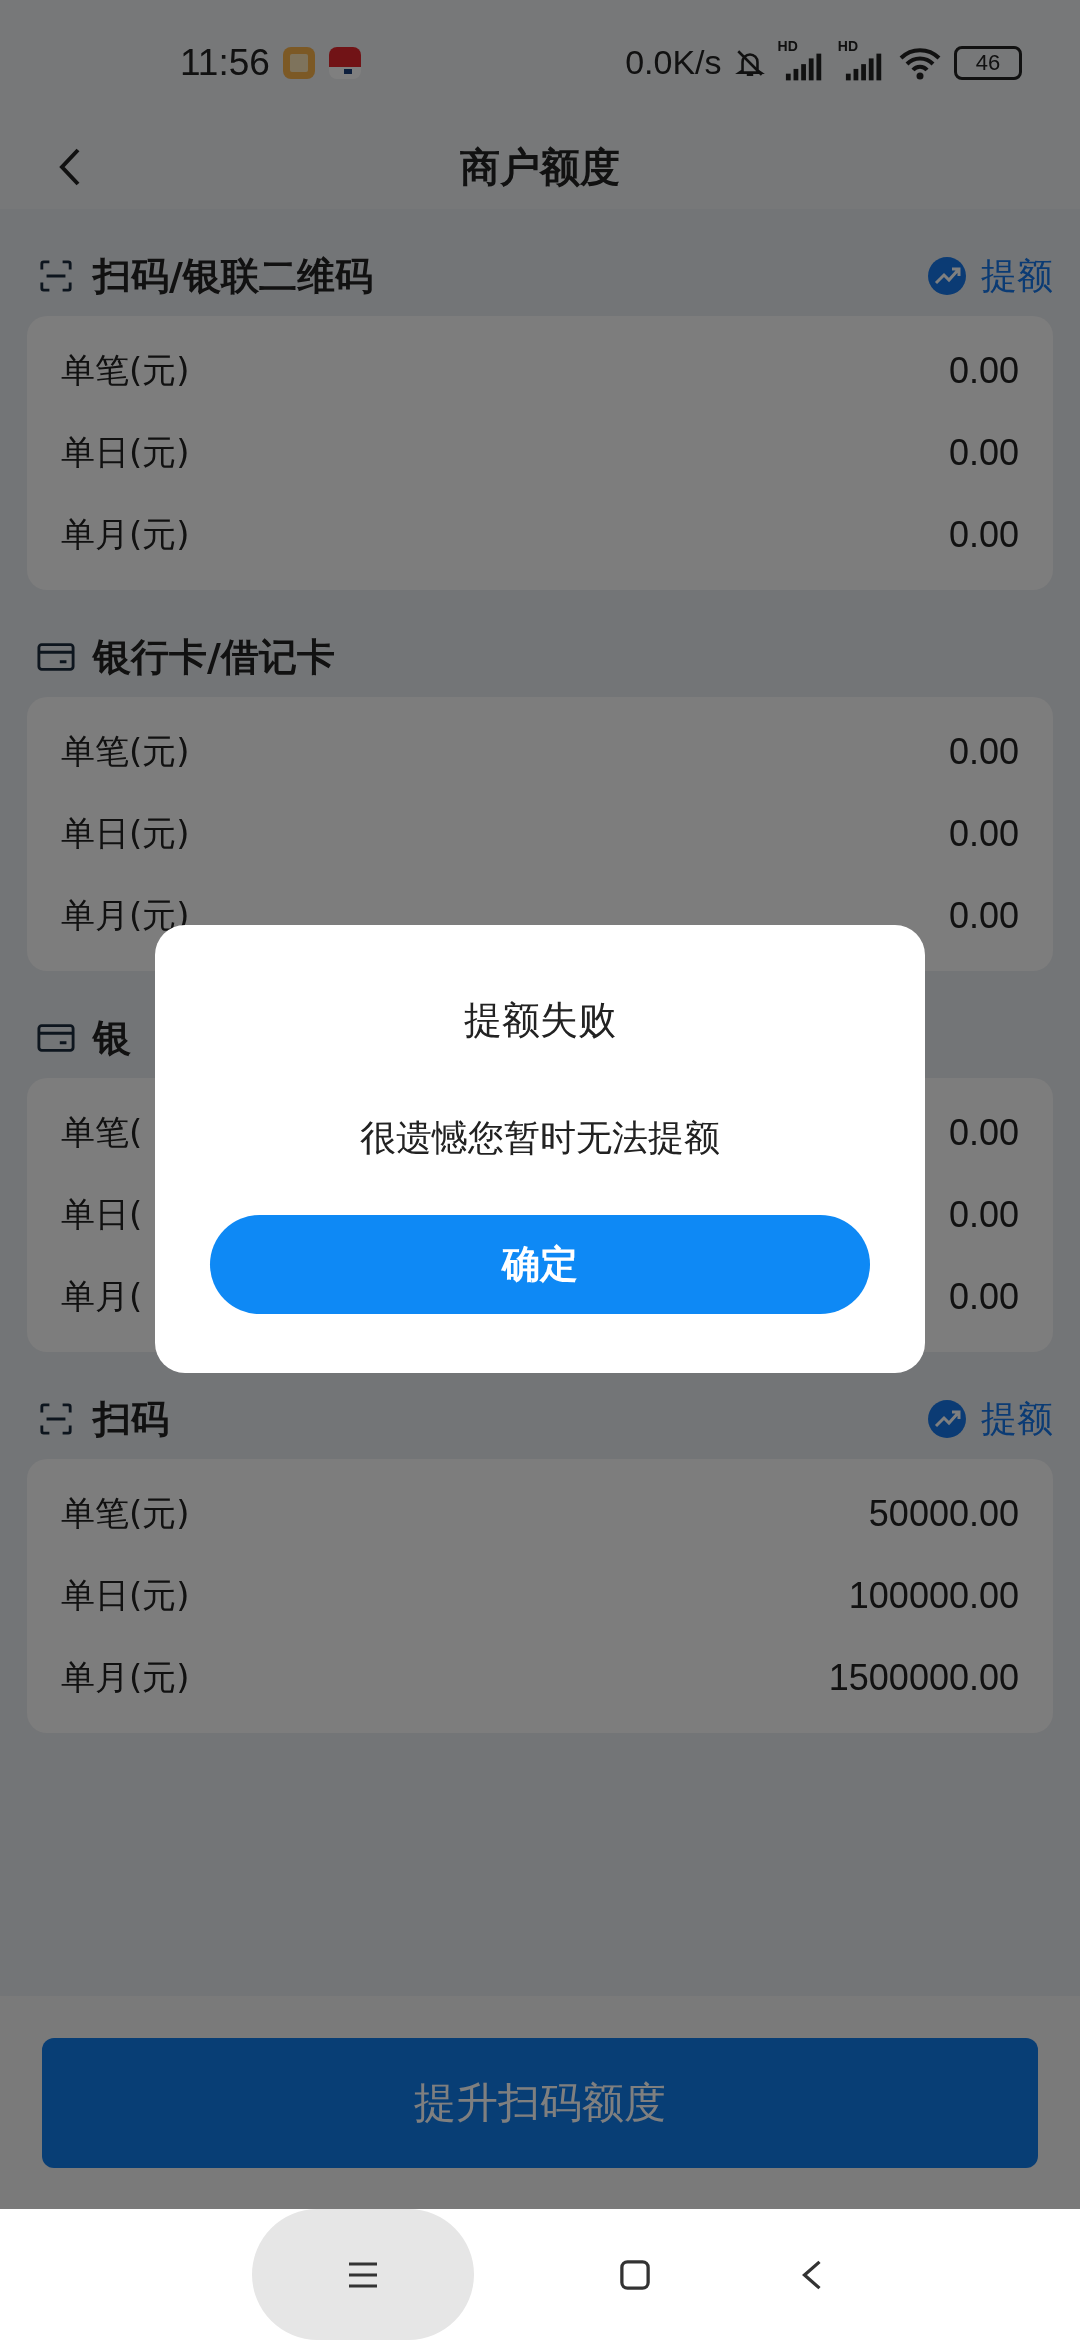 The image size is (1080, 2340). What do you see at coordinates (540, 167) in the screenshot?
I see `page-title: 商户额度` at bounding box center [540, 167].